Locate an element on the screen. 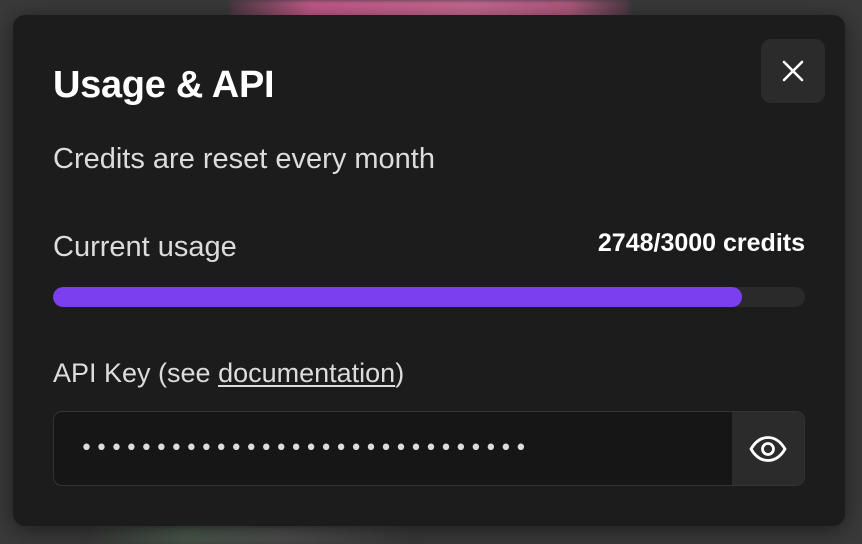 The width and height of the screenshot is (862, 544). usage-credits-value: 2748/3000 credits is located at coordinates (701, 243).